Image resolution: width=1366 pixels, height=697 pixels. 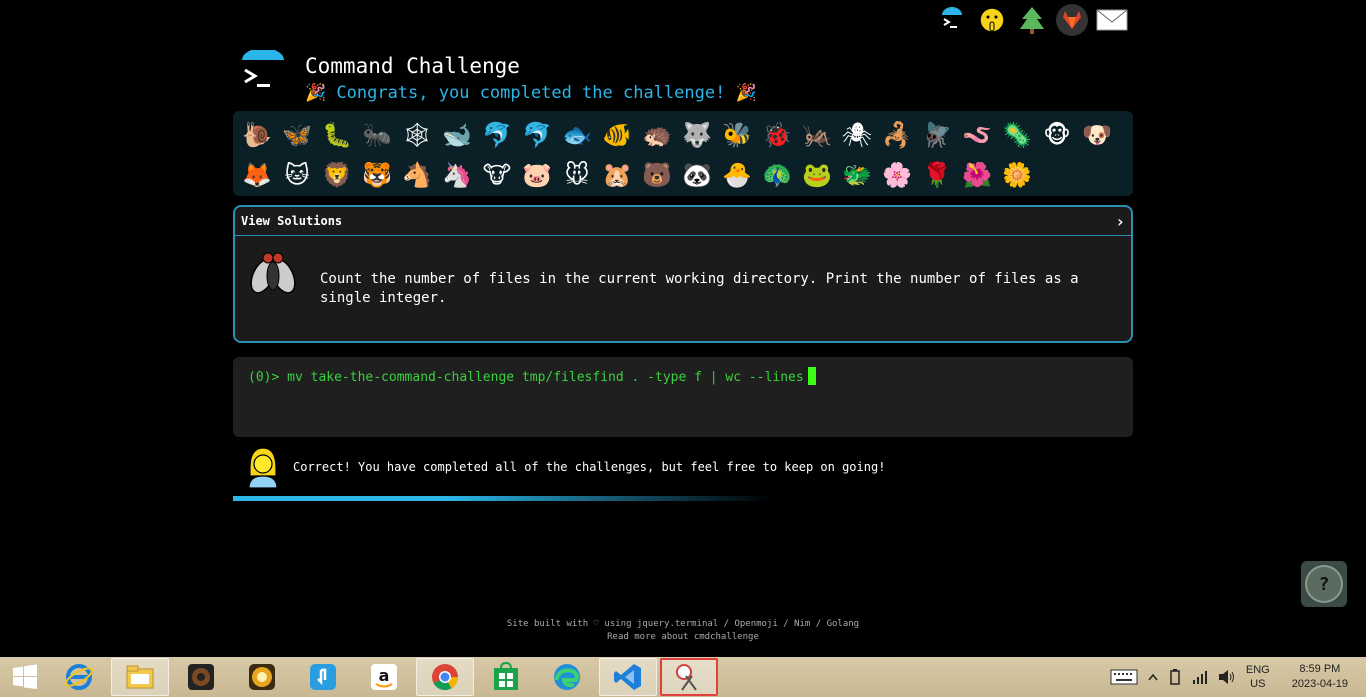 I want to click on language-code: ENG, so click(x=1257, y=670).